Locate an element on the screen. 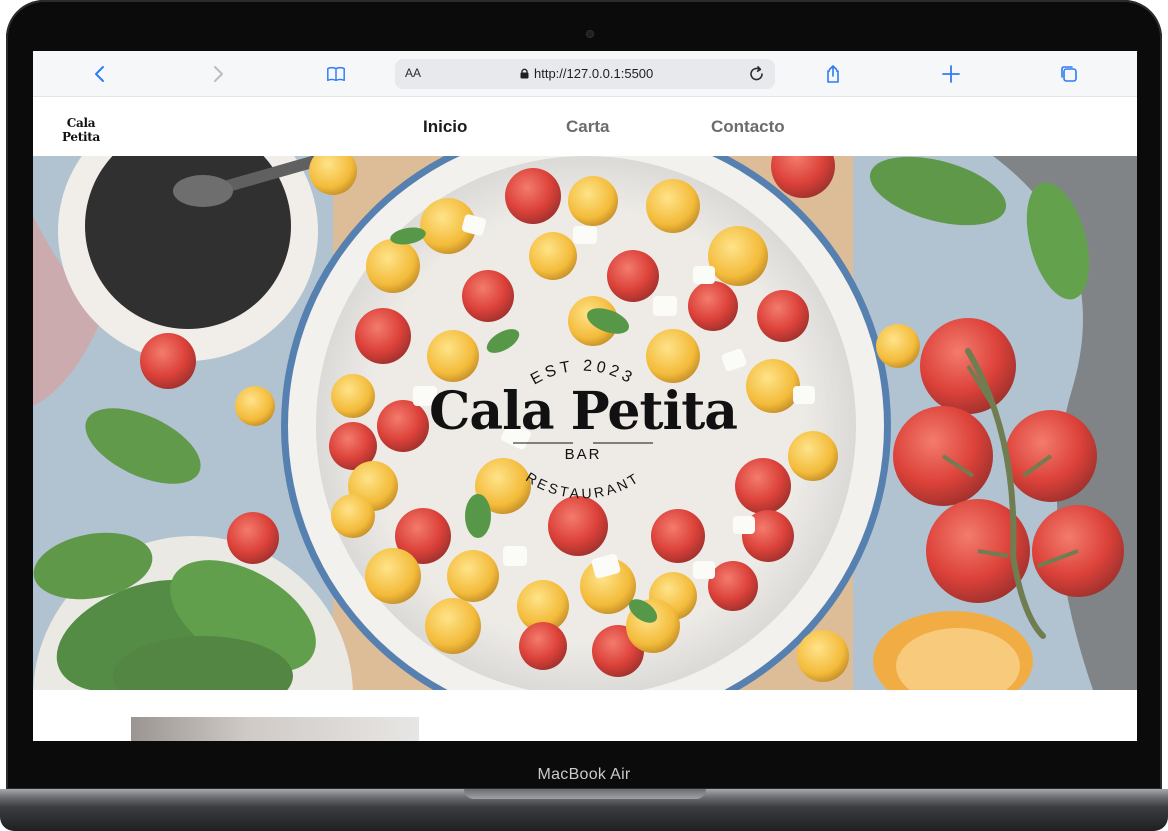 This screenshot has height=831, width=1168. share-button is located at coordinates (833, 74).